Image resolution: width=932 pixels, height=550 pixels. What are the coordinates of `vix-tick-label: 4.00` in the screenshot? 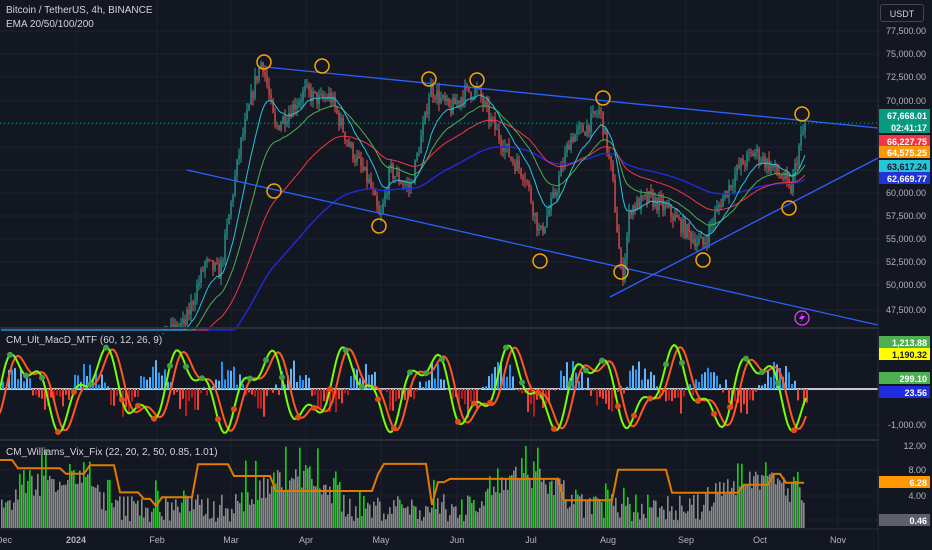 It's located at (917, 496).